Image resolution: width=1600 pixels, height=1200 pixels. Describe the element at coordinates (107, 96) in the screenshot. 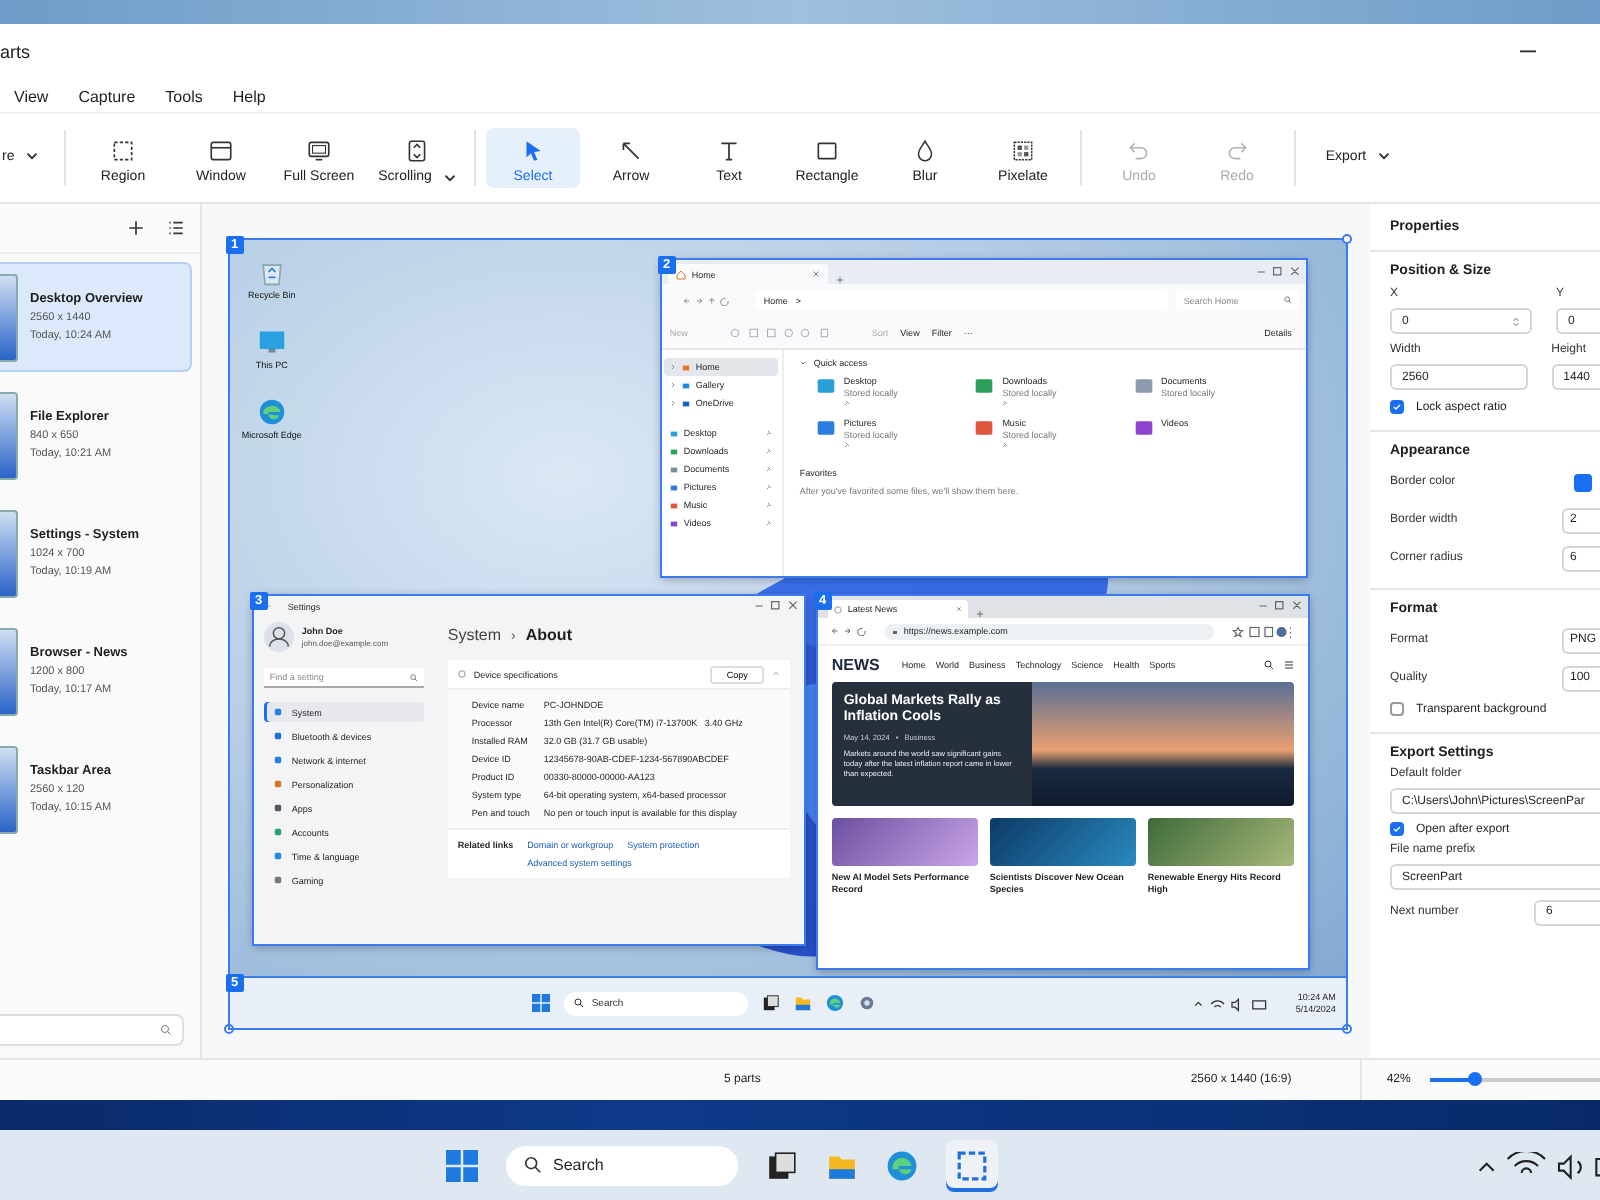

I see `menu-item: Capture` at that location.